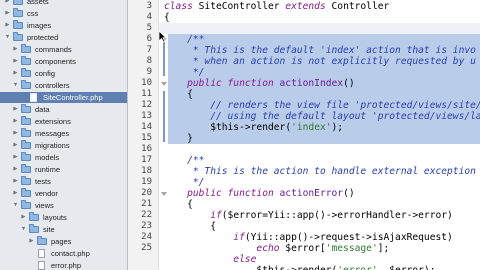 The image size is (480, 270). I want to click on code-token: {, so click(167, 17).